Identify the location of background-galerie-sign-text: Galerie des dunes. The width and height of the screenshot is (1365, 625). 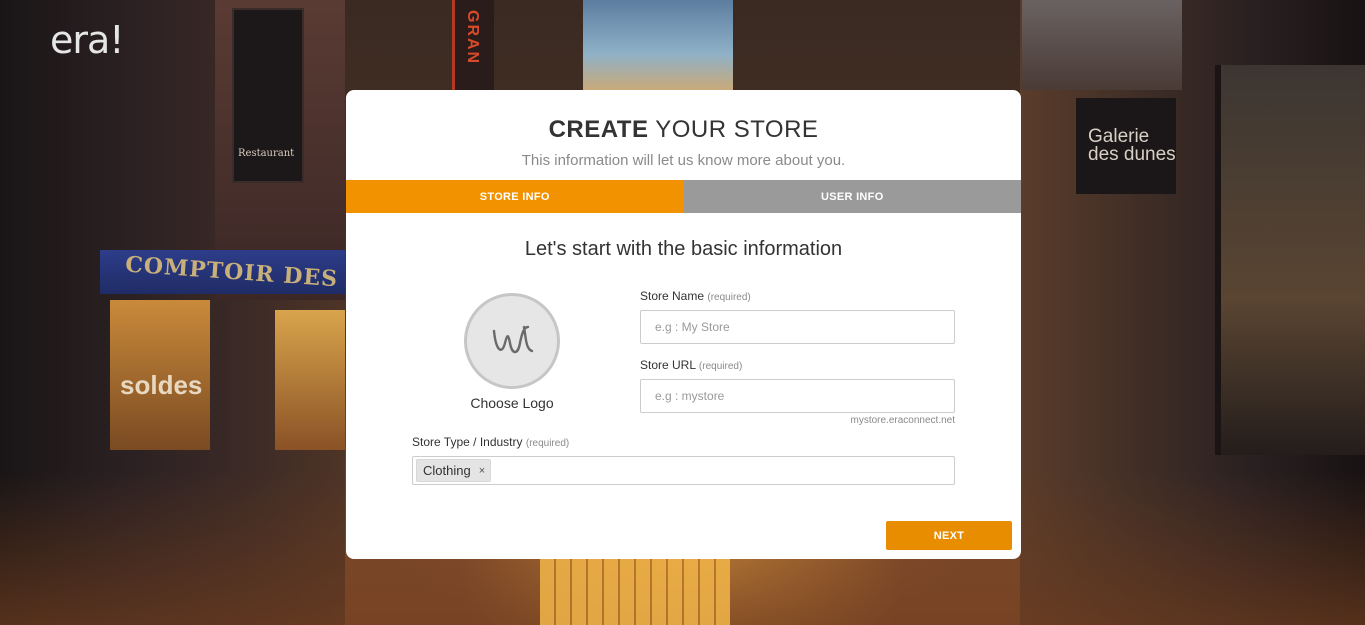
(1132, 145).